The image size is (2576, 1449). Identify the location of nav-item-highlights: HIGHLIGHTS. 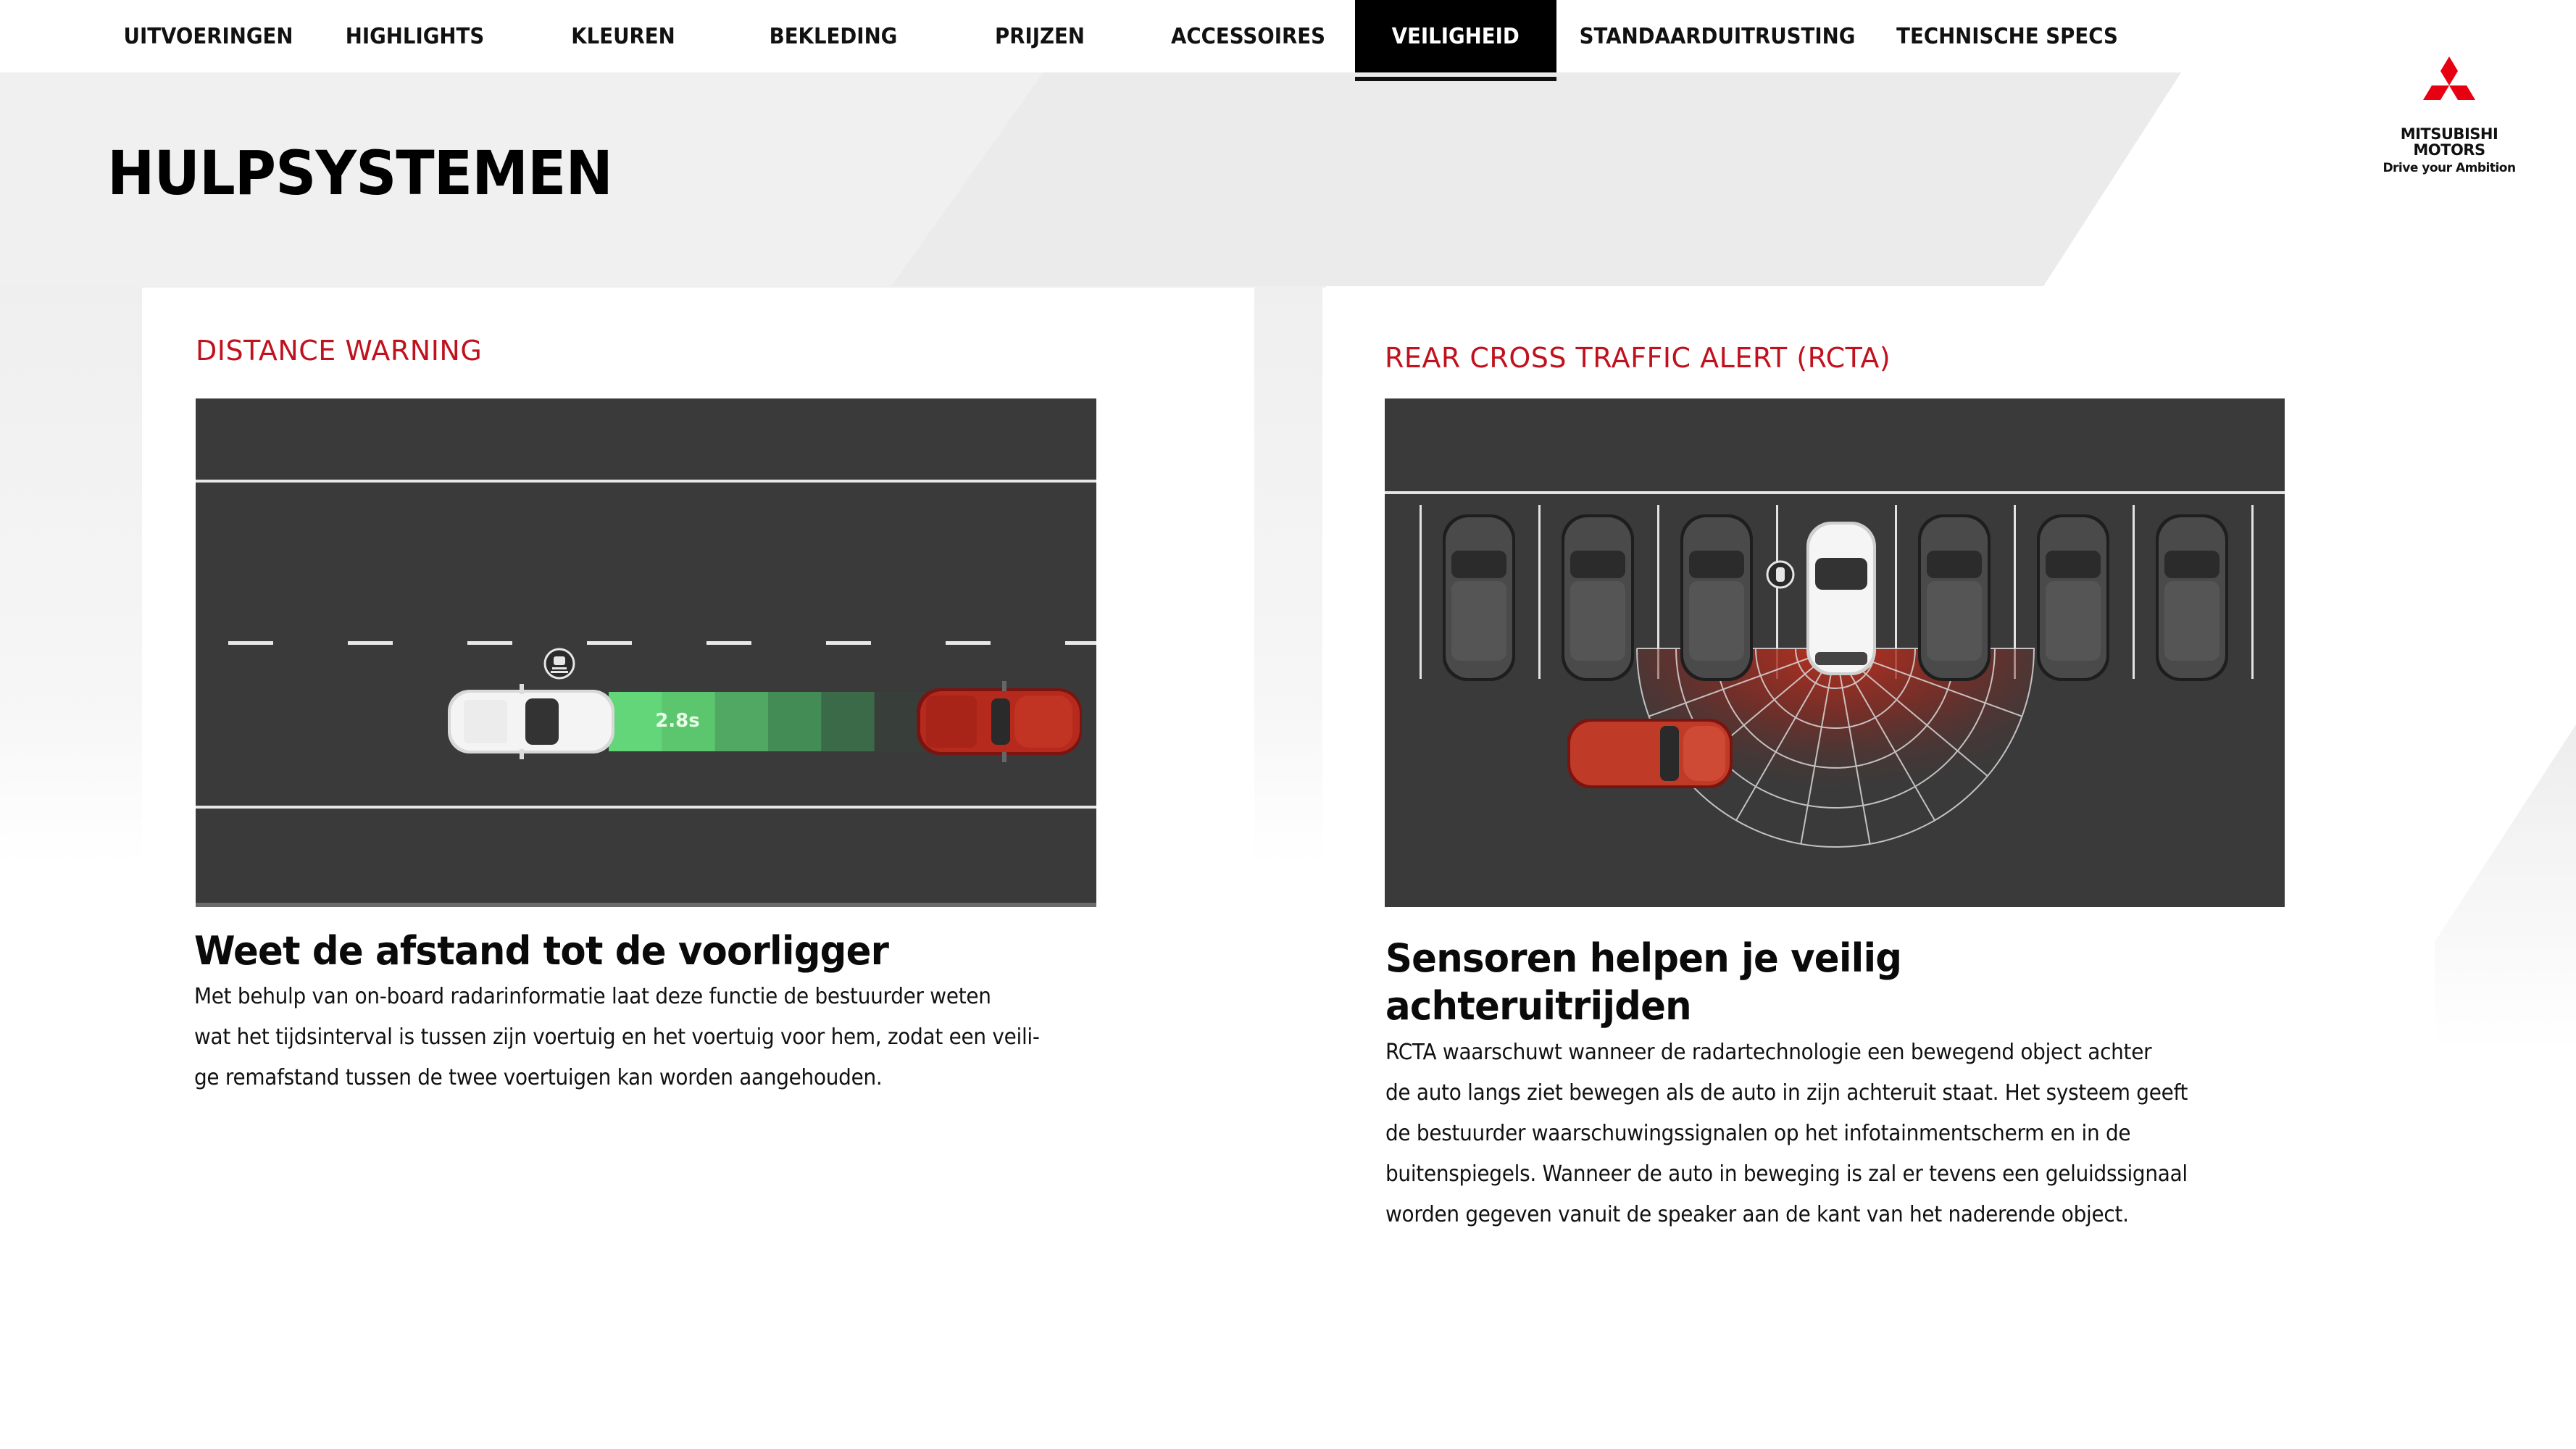
(415, 36).